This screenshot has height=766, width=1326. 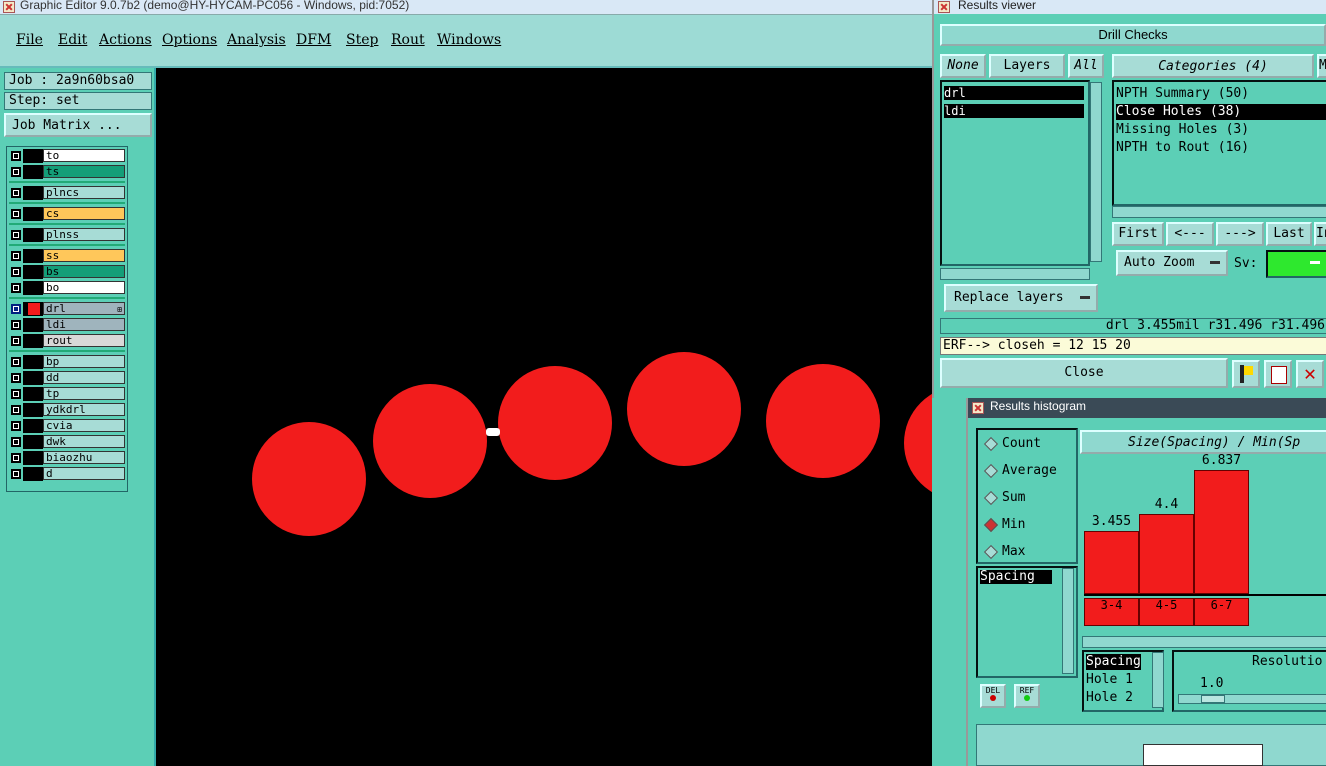 What do you see at coordinates (1014, 93) in the screenshot?
I see `list-item: drl` at bounding box center [1014, 93].